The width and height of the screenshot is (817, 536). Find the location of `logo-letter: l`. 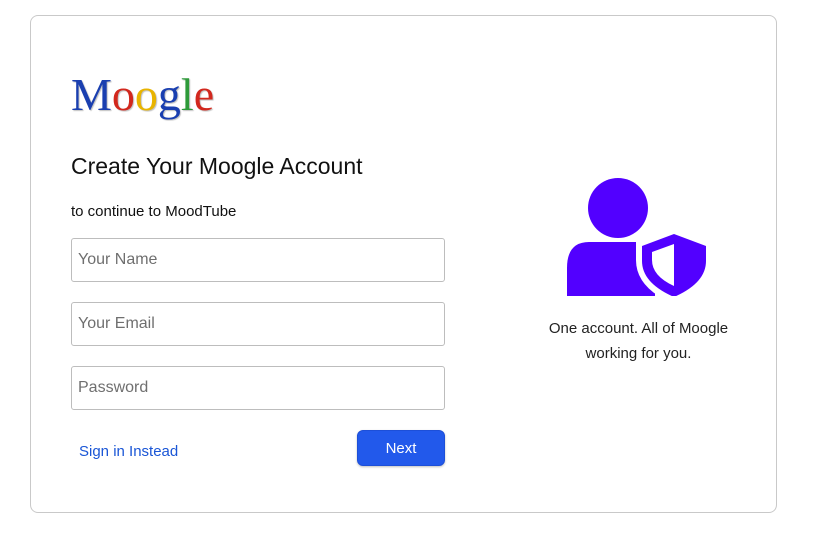

logo-letter: l is located at coordinates (187, 94).